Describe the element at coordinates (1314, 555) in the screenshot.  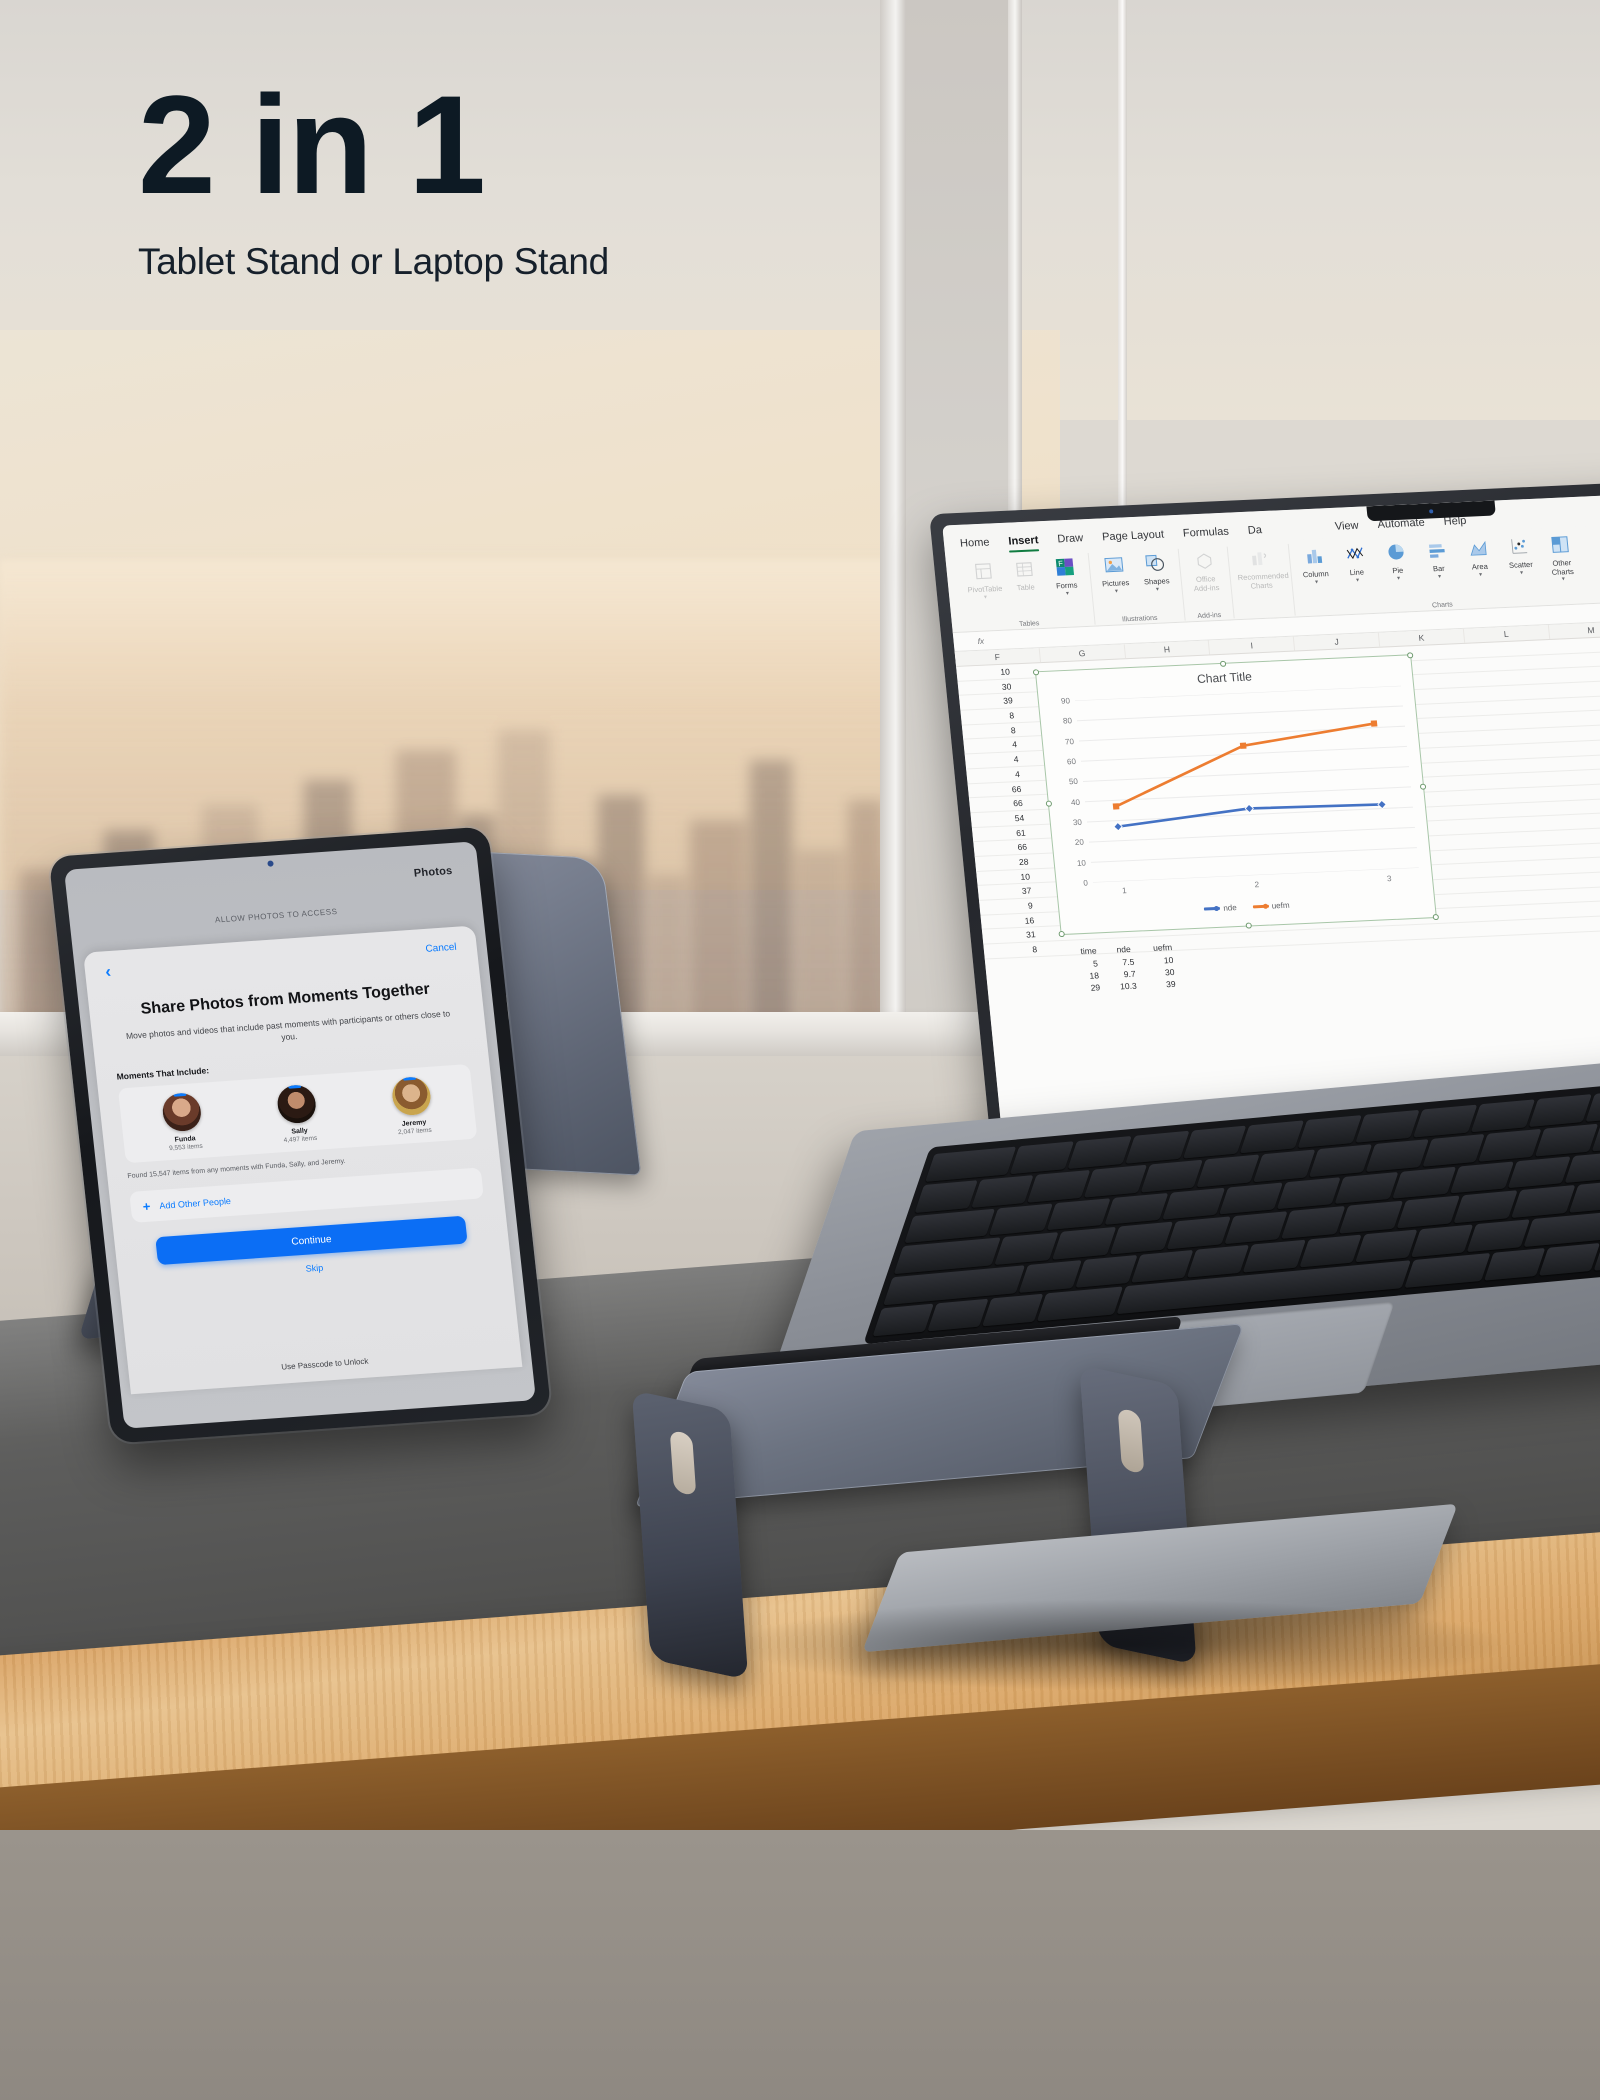
I see `column-chart-icon` at that location.